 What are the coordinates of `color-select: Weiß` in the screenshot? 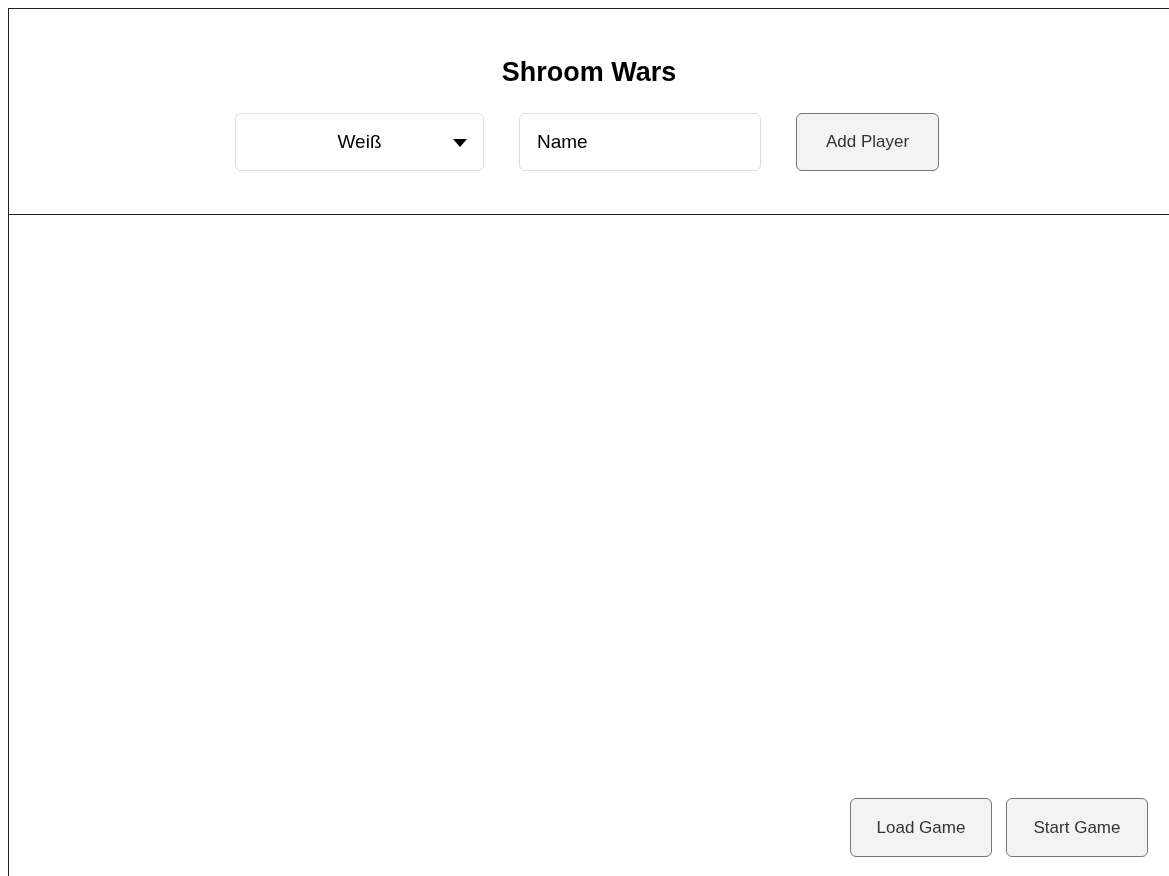 It's located at (359, 142).